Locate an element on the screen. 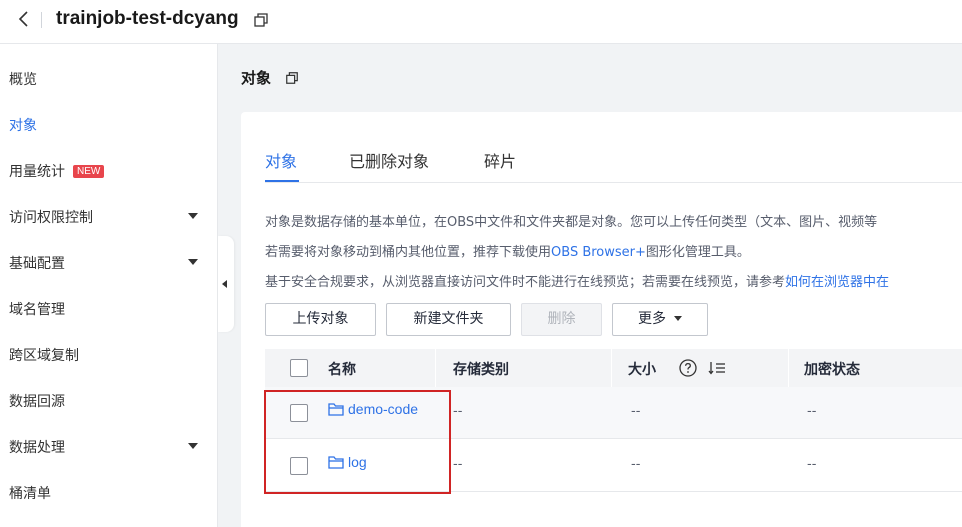 The image size is (962, 527). table-row: demo-code -- -- -- is located at coordinates (613, 413).